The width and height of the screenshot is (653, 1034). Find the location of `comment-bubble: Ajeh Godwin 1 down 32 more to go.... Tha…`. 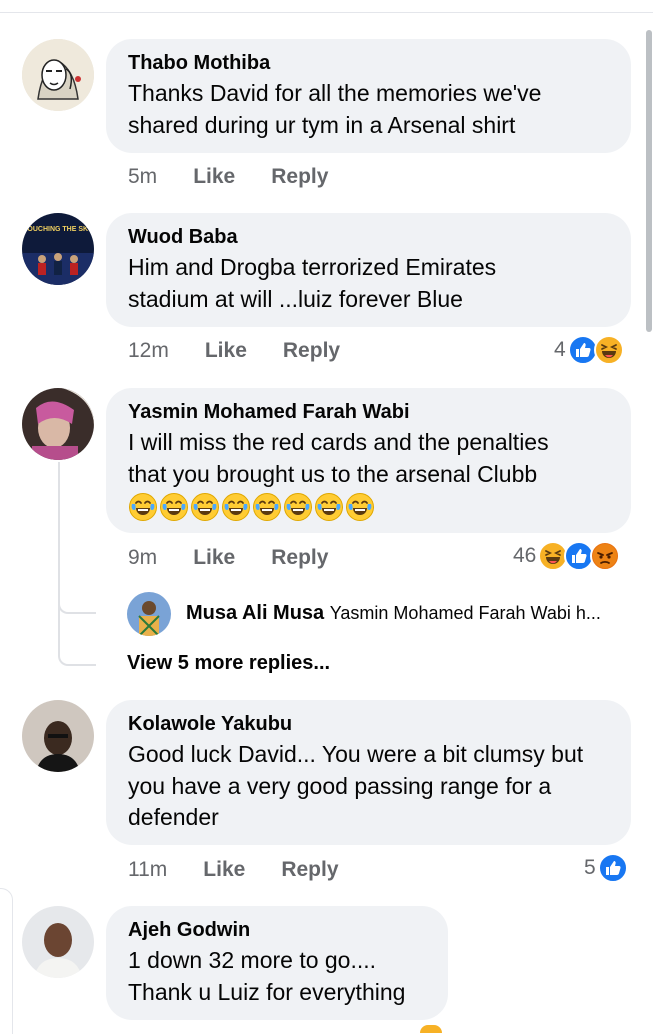

comment-bubble: Ajeh Godwin 1 down 32 more to go.... Tha… is located at coordinates (277, 963).